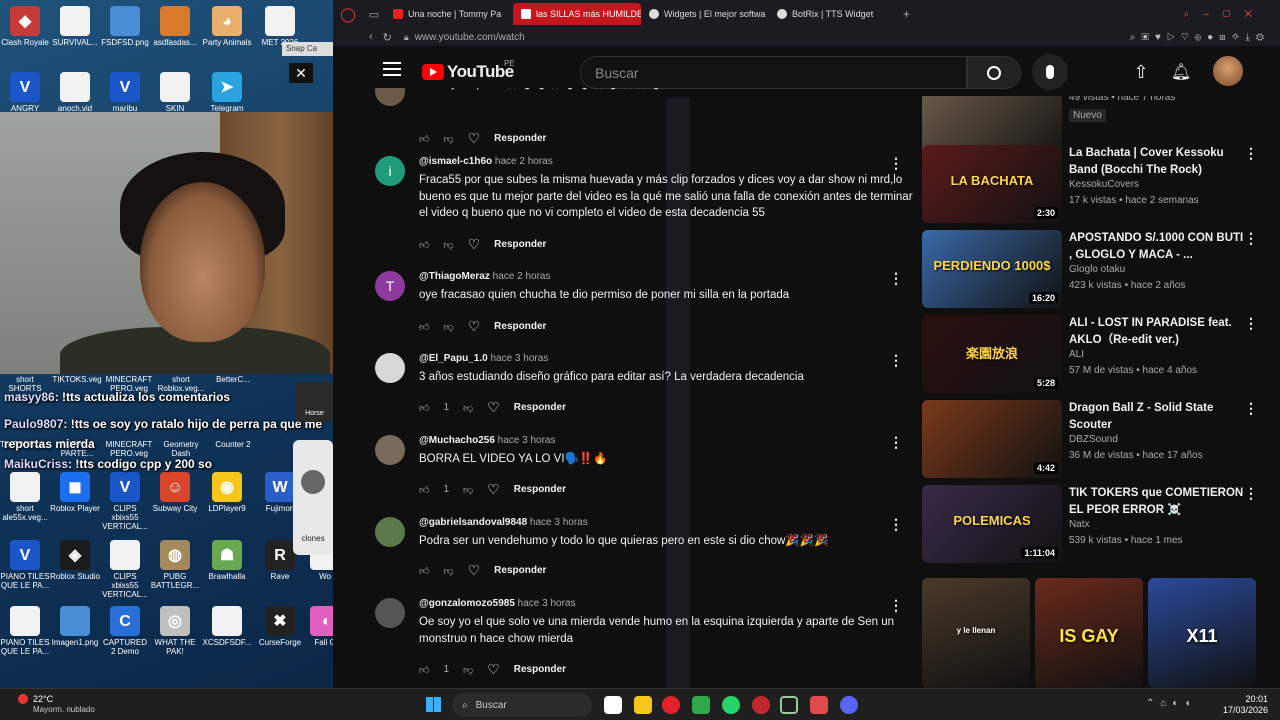 The height and width of the screenshot is (720, 1280). What do you see at coordinates (227, 560) in the screenshot?
I see `desktop-icon: ☗ Brawlhalla` at bounding box center [227, 560].